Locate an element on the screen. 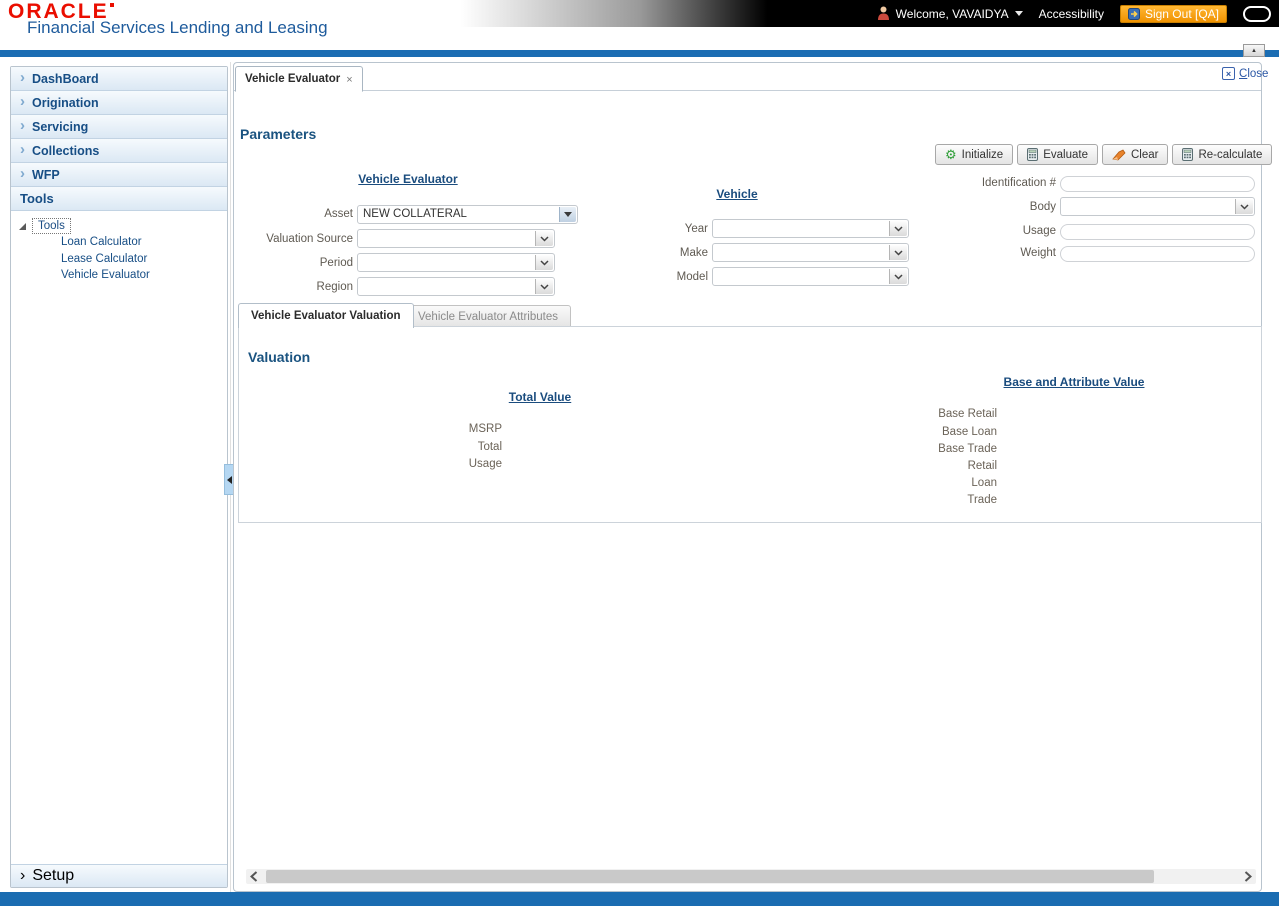 This screenshot has width=1279, height=906. make-select is located at coordinates (810, 252).